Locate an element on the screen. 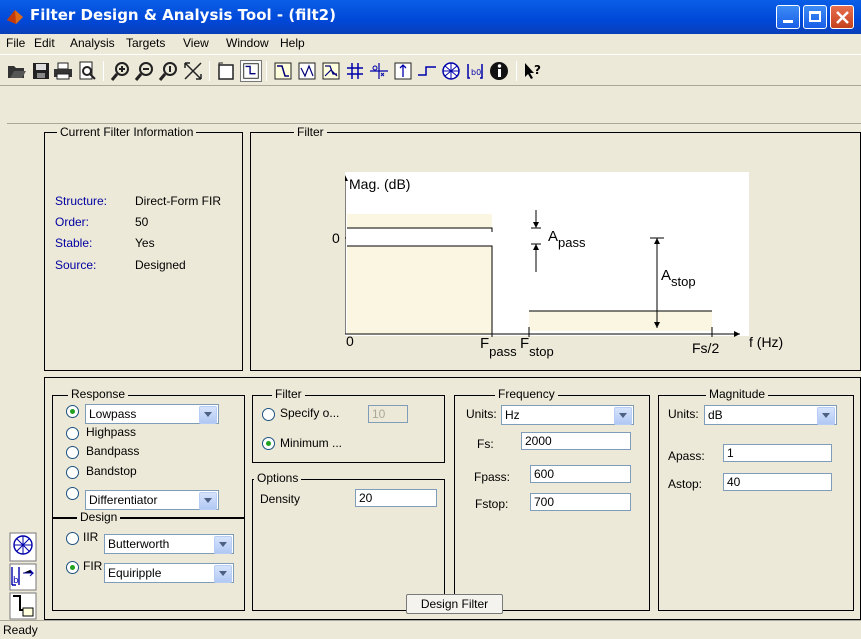 The width and height of the screenshot is (861, 639). toolbar: b0 ? is located at coordinates (430, 70).